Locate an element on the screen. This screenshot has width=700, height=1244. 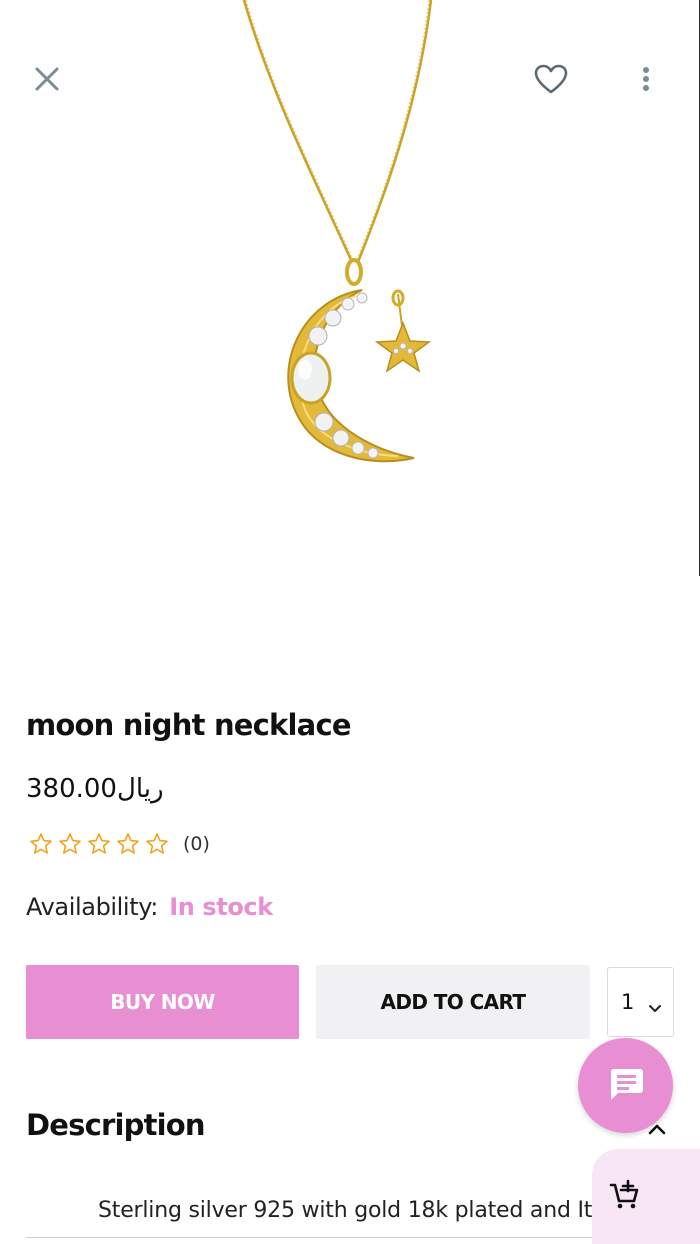
chat-button is located at coordinates (625, 1085).